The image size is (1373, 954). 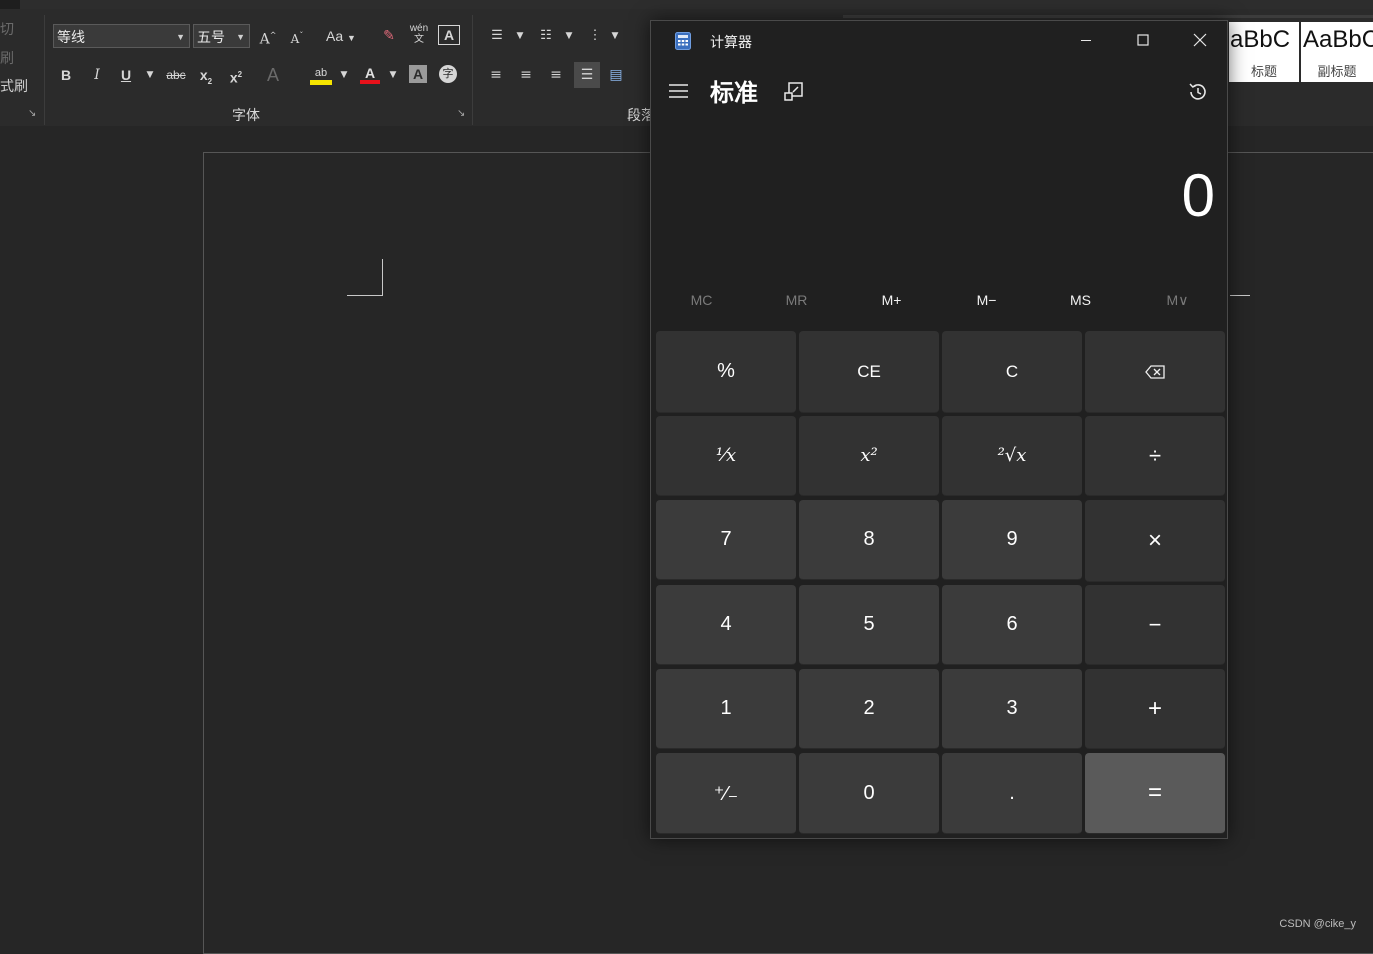 I want to click on chevron-down-icon: ▼, so click(x=240, y=37).